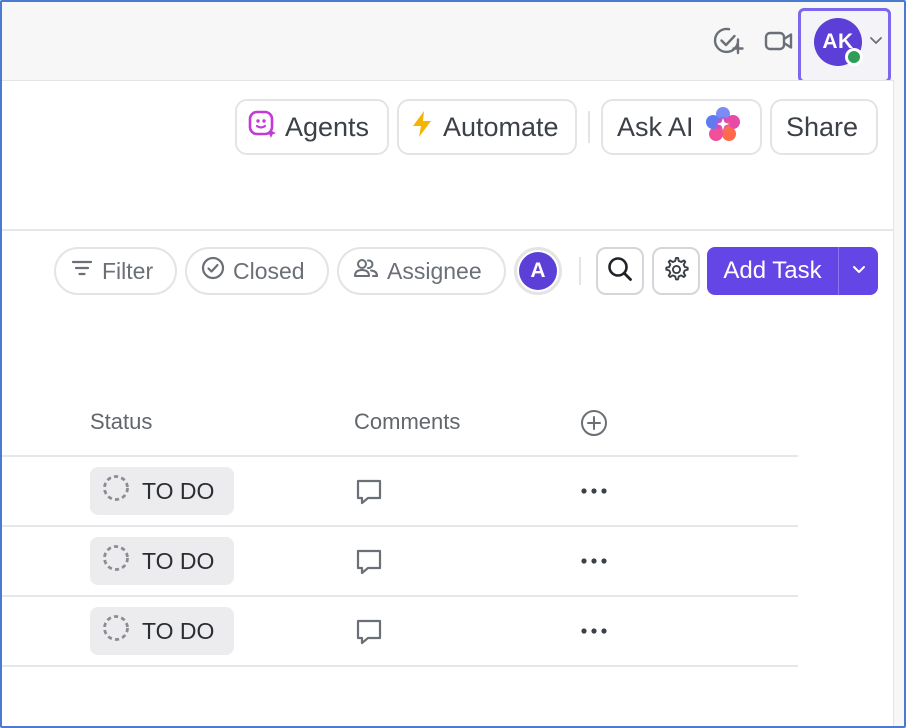  I want to click on add-column-button, so click(594, 425).